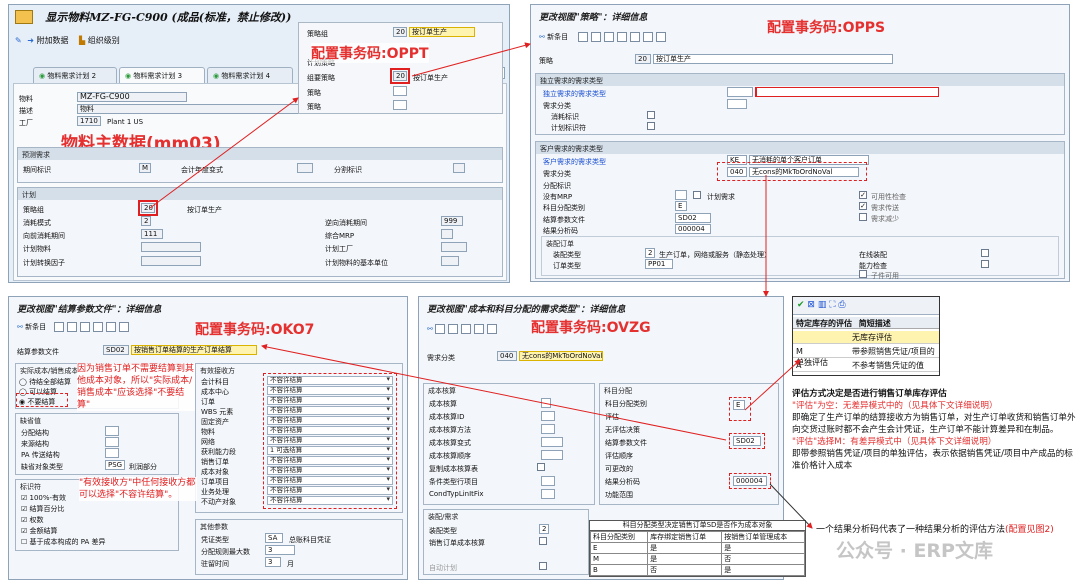  I want to click on oko7-defobj-field: PSG, so click(115, 465).